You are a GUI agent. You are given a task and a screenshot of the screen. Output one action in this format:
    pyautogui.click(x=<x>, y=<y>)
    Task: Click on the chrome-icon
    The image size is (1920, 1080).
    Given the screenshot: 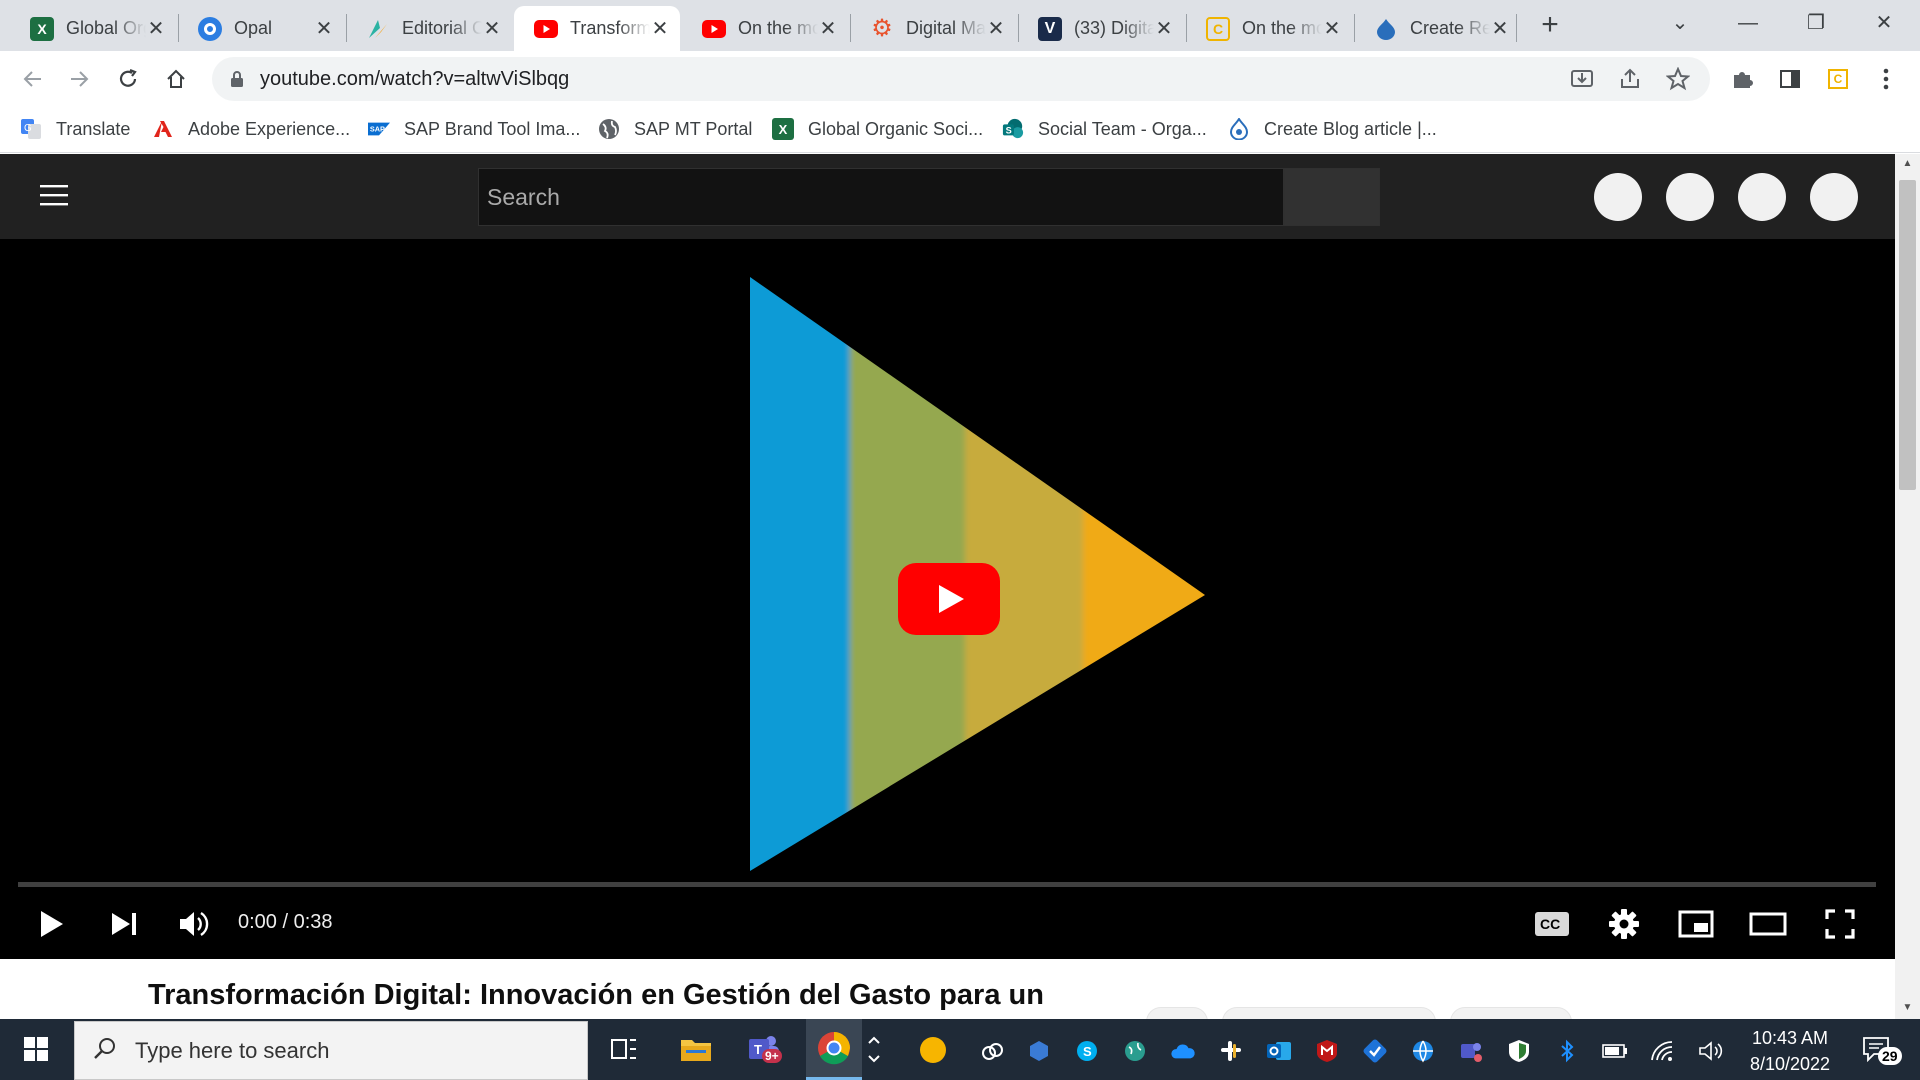 What is the action you would take?
    pyautogui.click(x=834, y=1048)
    